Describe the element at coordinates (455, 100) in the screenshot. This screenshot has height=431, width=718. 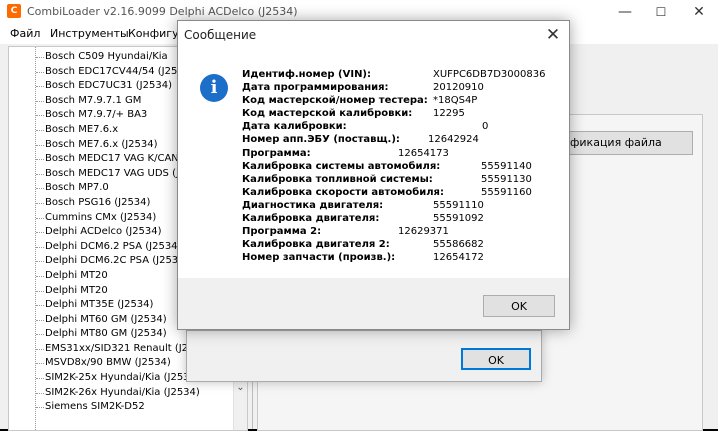
I see `field-value-workshop-tester: *18QS4P` at that location.